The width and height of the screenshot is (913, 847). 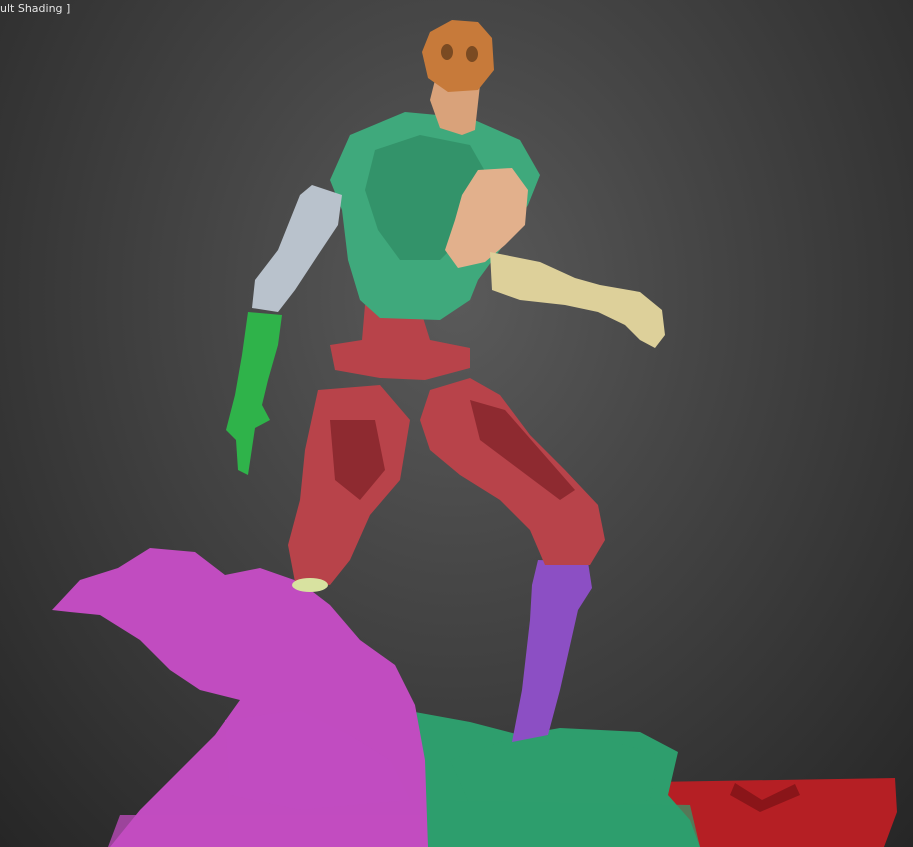 What do you see at coordinates (458, 56) in the screenshot?
I see `head-mesh` at bounding box center [458, 56].